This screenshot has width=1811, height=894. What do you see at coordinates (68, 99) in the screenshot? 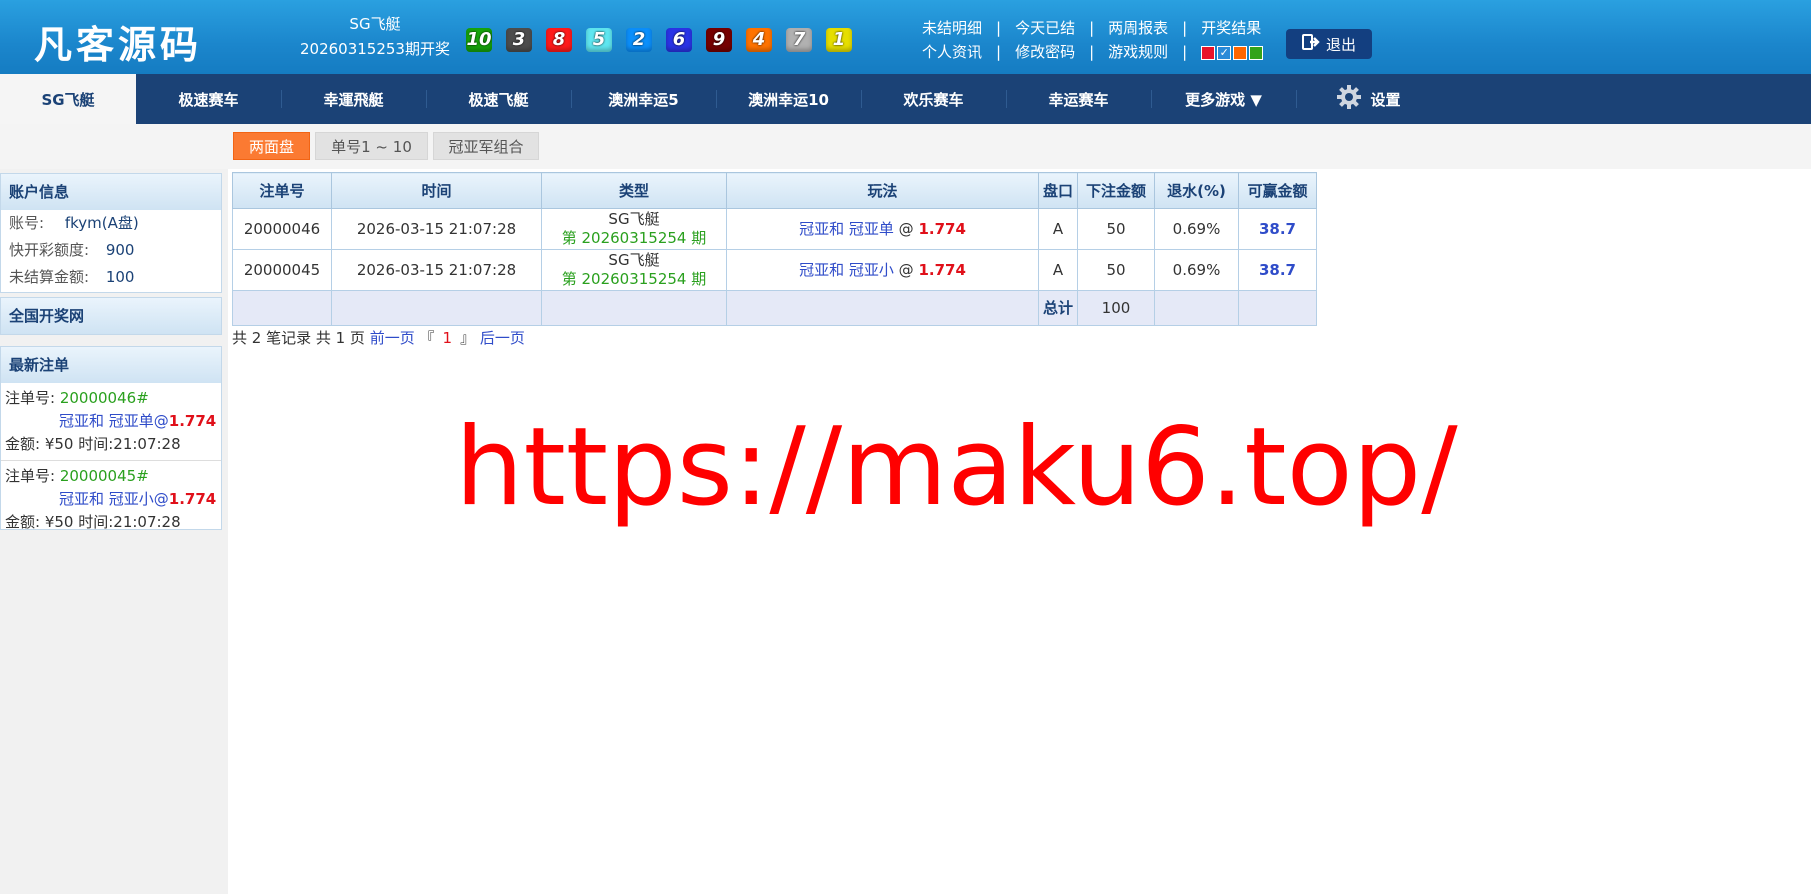
I see `nav-tab-sg-airship: SG飞艇` at bounding box center [68, 99].